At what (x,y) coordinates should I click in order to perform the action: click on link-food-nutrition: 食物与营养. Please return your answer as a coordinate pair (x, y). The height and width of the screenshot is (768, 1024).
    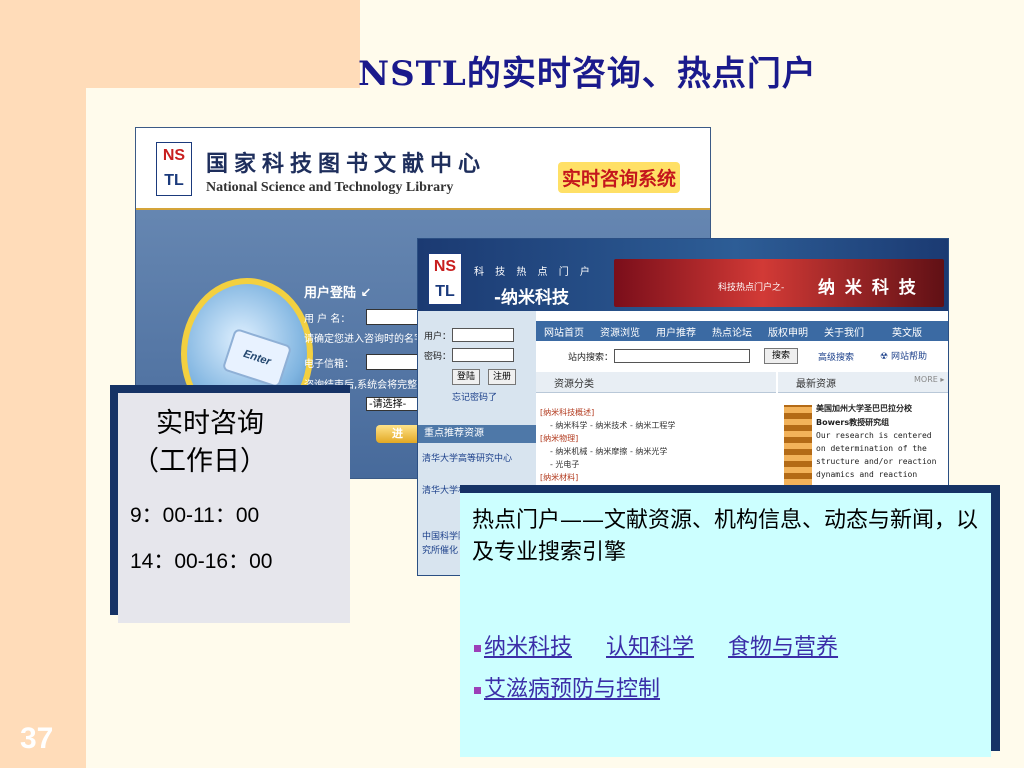
    Looking at the image, I should click on (783, 647).